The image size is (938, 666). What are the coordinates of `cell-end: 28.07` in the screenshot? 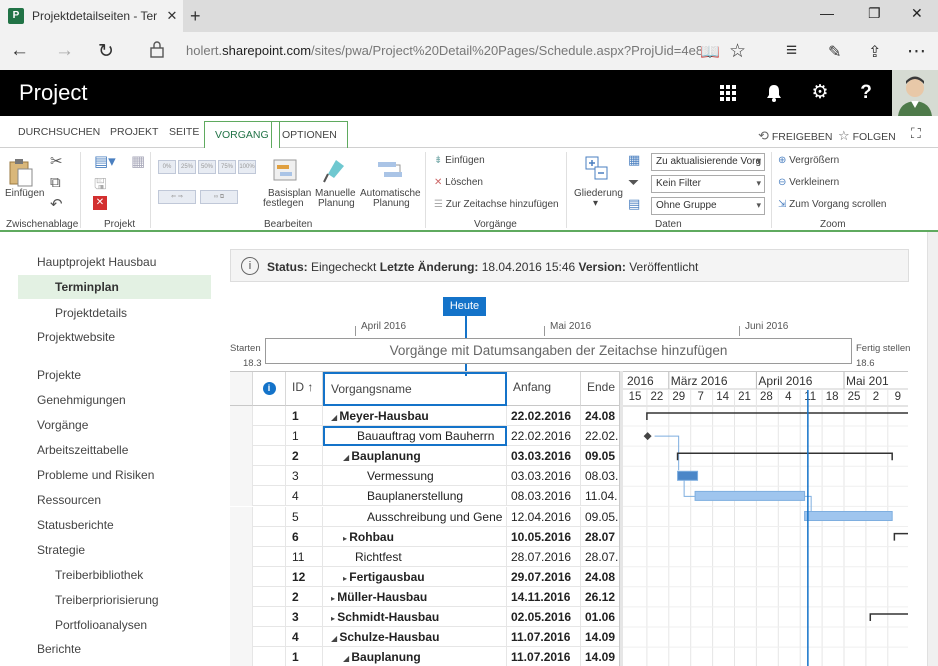 It's located at (600, 537).